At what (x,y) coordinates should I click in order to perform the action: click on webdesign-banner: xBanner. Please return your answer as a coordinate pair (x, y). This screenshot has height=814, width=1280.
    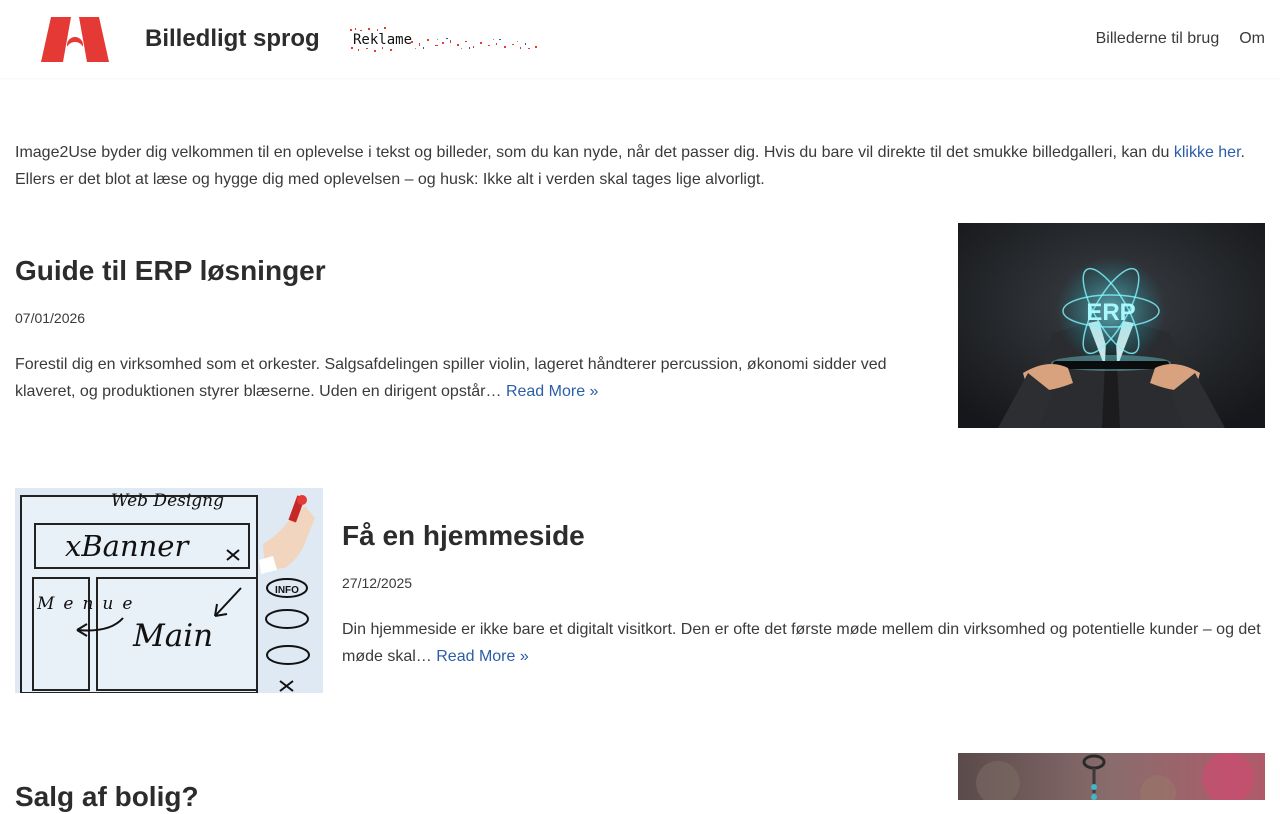
    Looking at the image, I should click on (127, 546).